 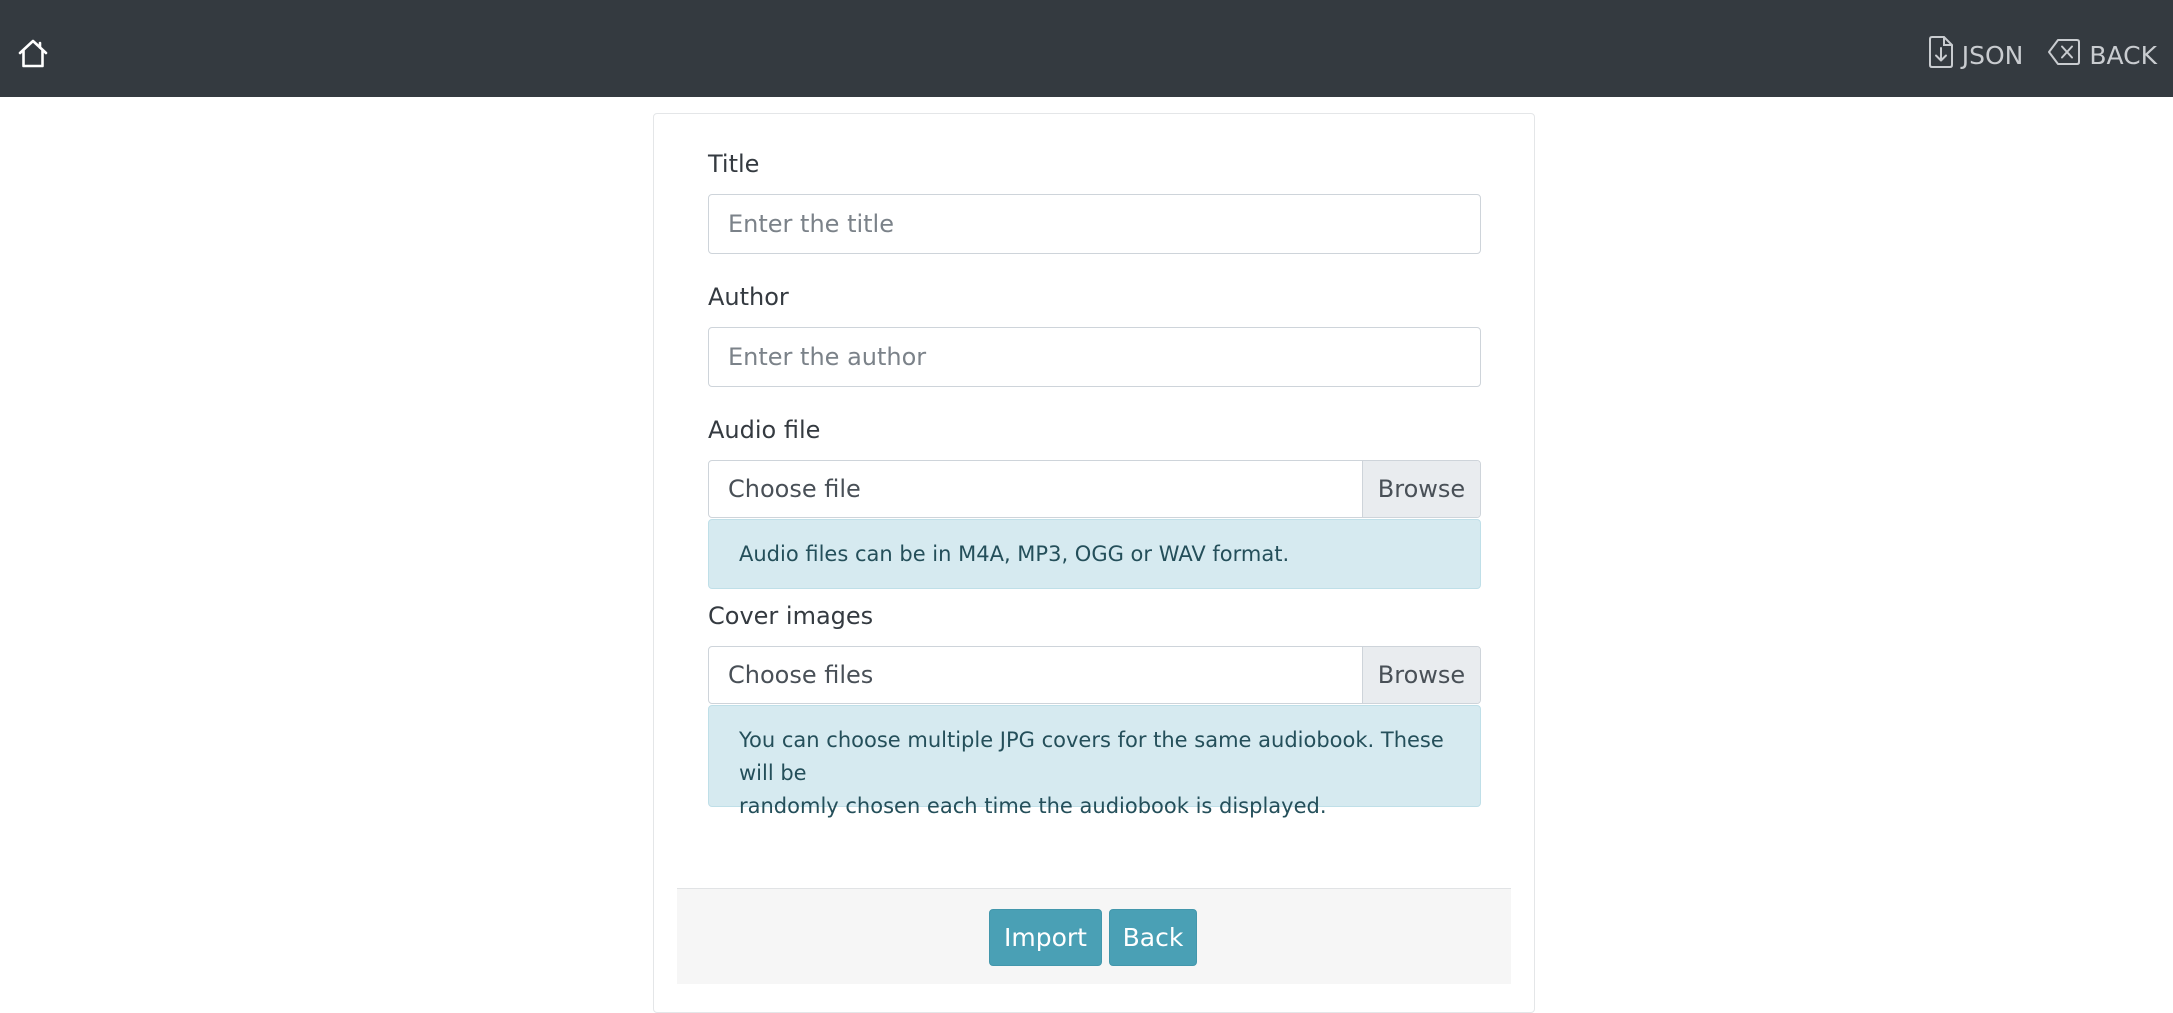 I want to click on import-button: Import, so click(x=1045, y=937).